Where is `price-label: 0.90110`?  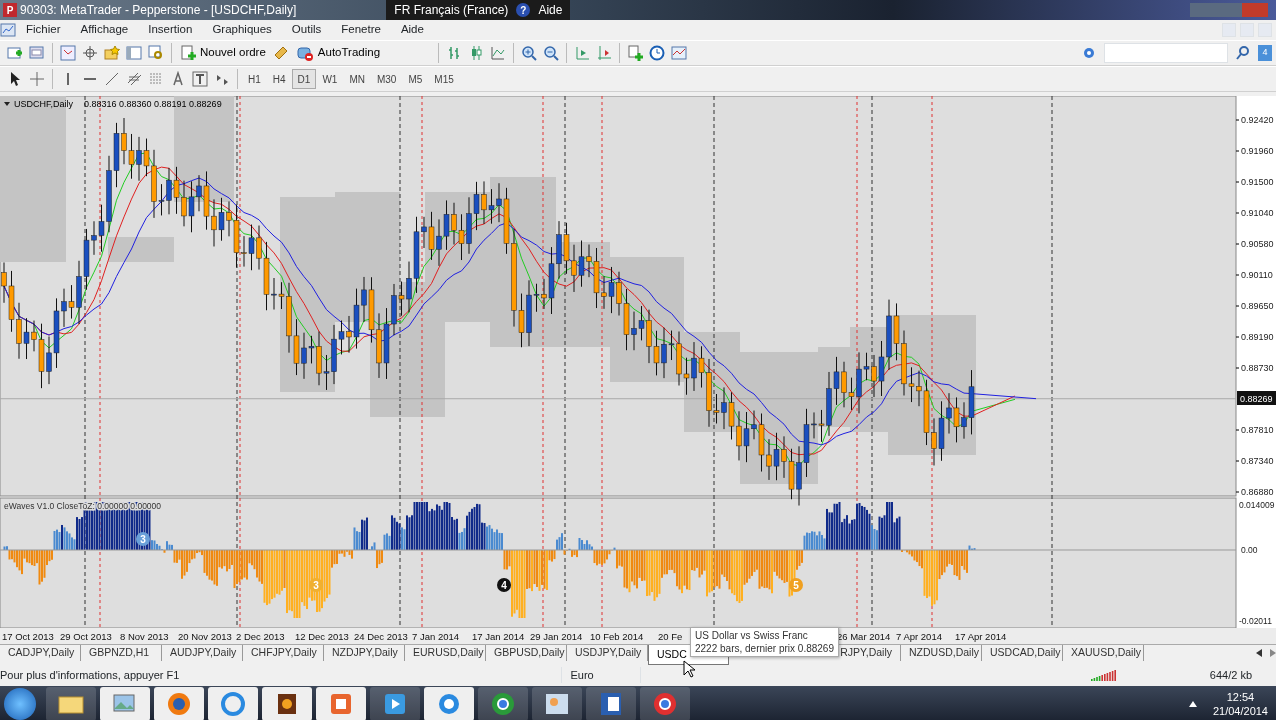
price-label: 0.90110 is located at coordinates (1257, 275).